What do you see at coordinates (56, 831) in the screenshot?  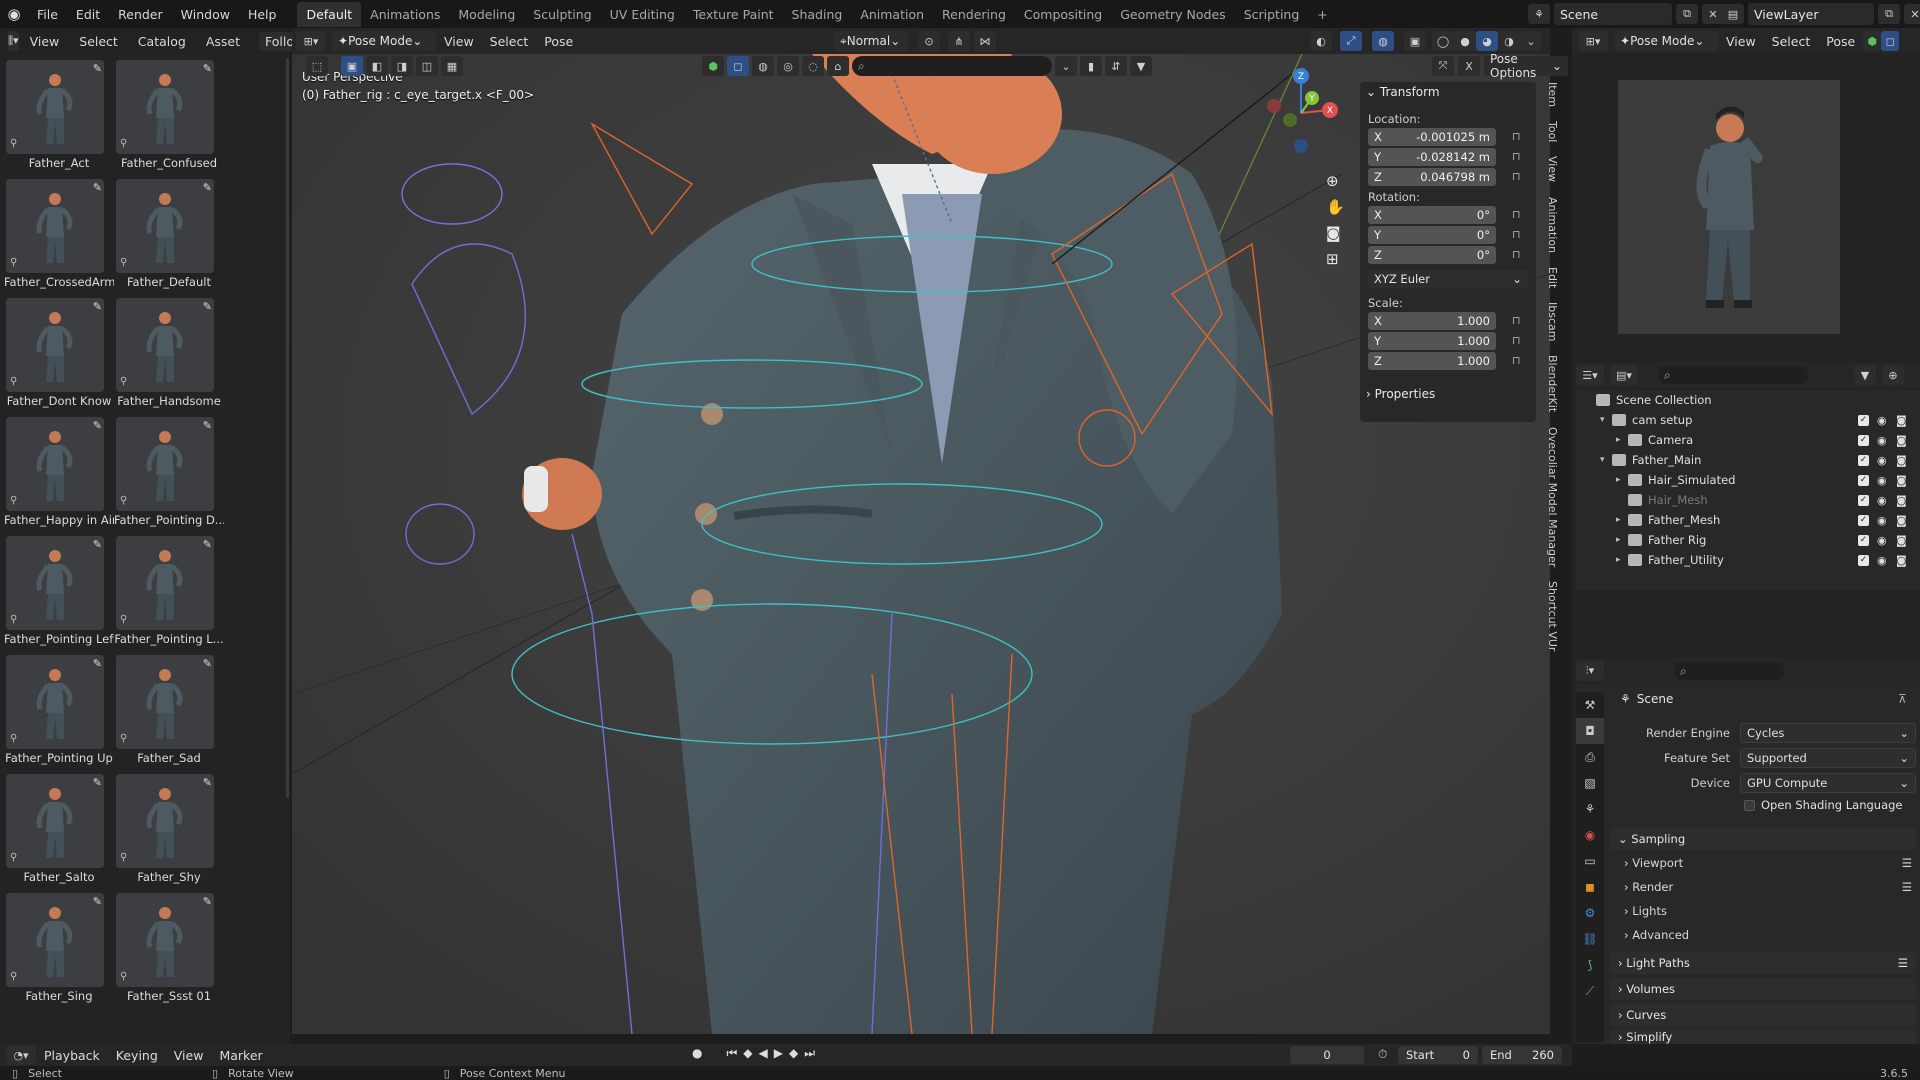 I see `asset-tile: ✎ ⚲ Father_Salto` at bounding box center [56, 831].